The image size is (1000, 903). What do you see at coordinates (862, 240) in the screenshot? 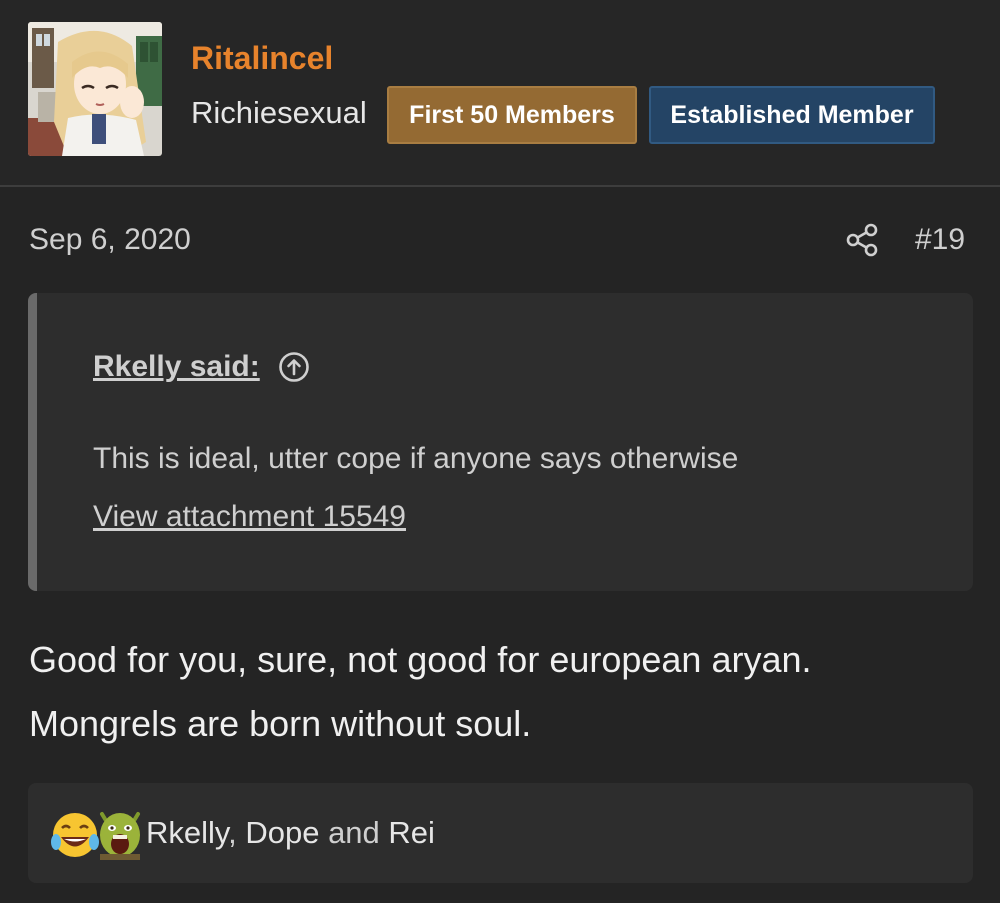
I see `share-icon` at bounding box center [862, 240].